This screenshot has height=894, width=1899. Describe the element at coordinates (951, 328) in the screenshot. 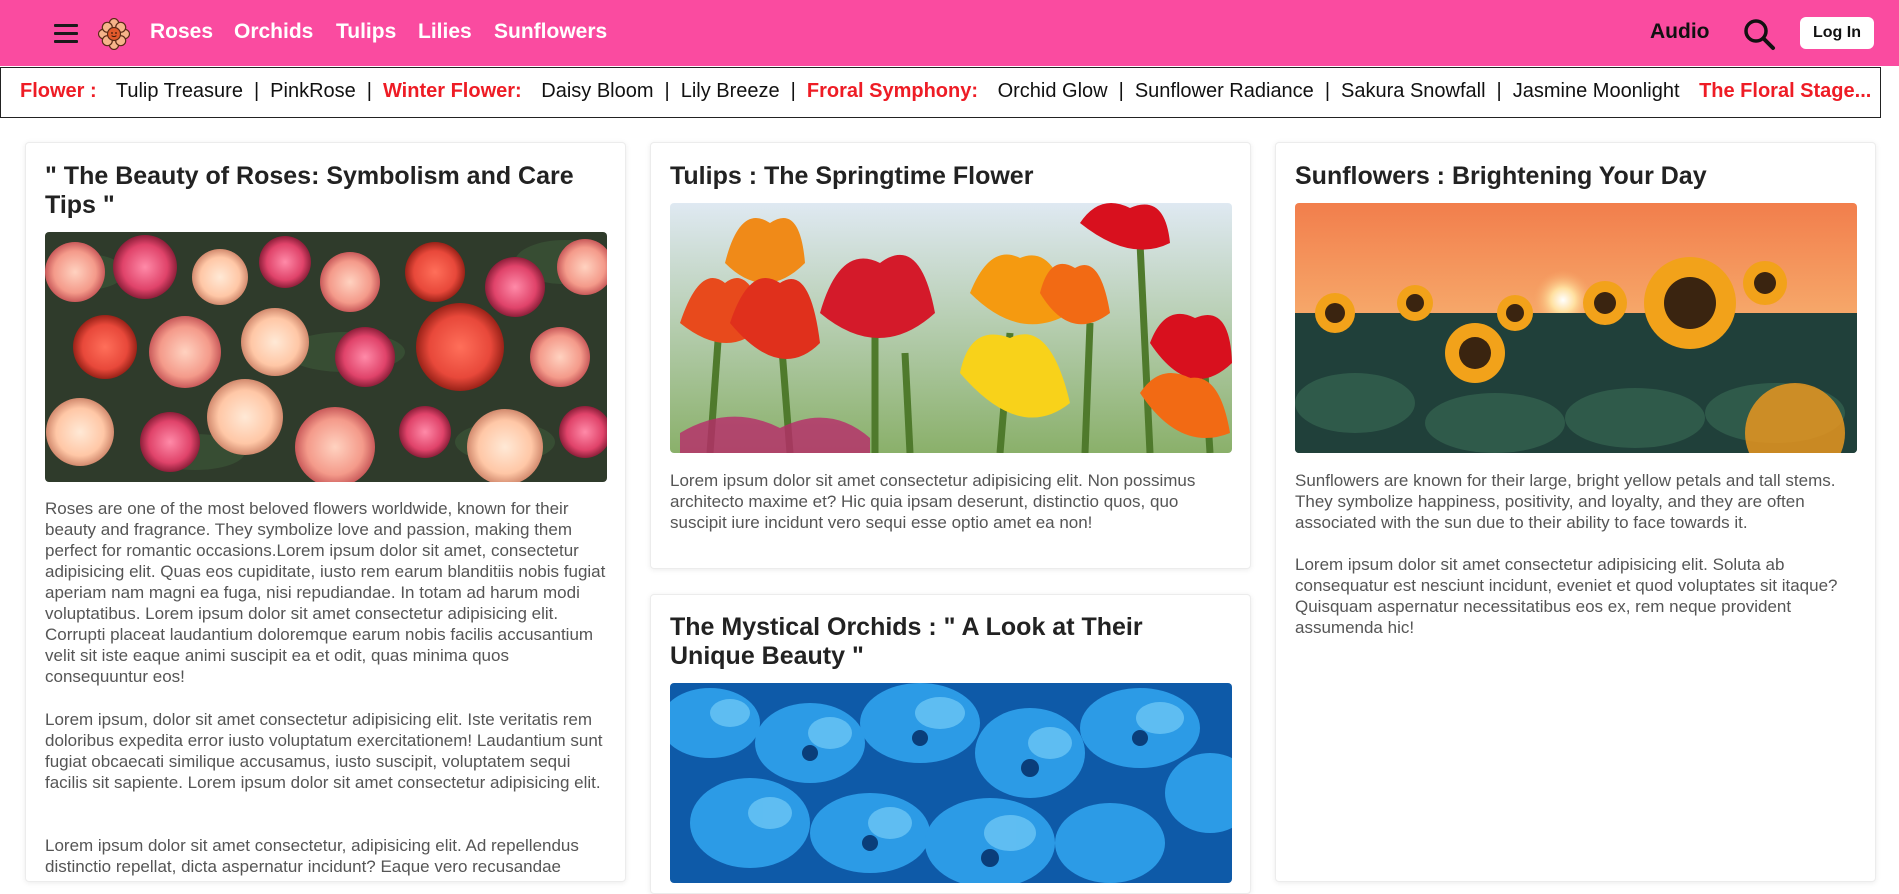

I see `tulips-image` at that location.